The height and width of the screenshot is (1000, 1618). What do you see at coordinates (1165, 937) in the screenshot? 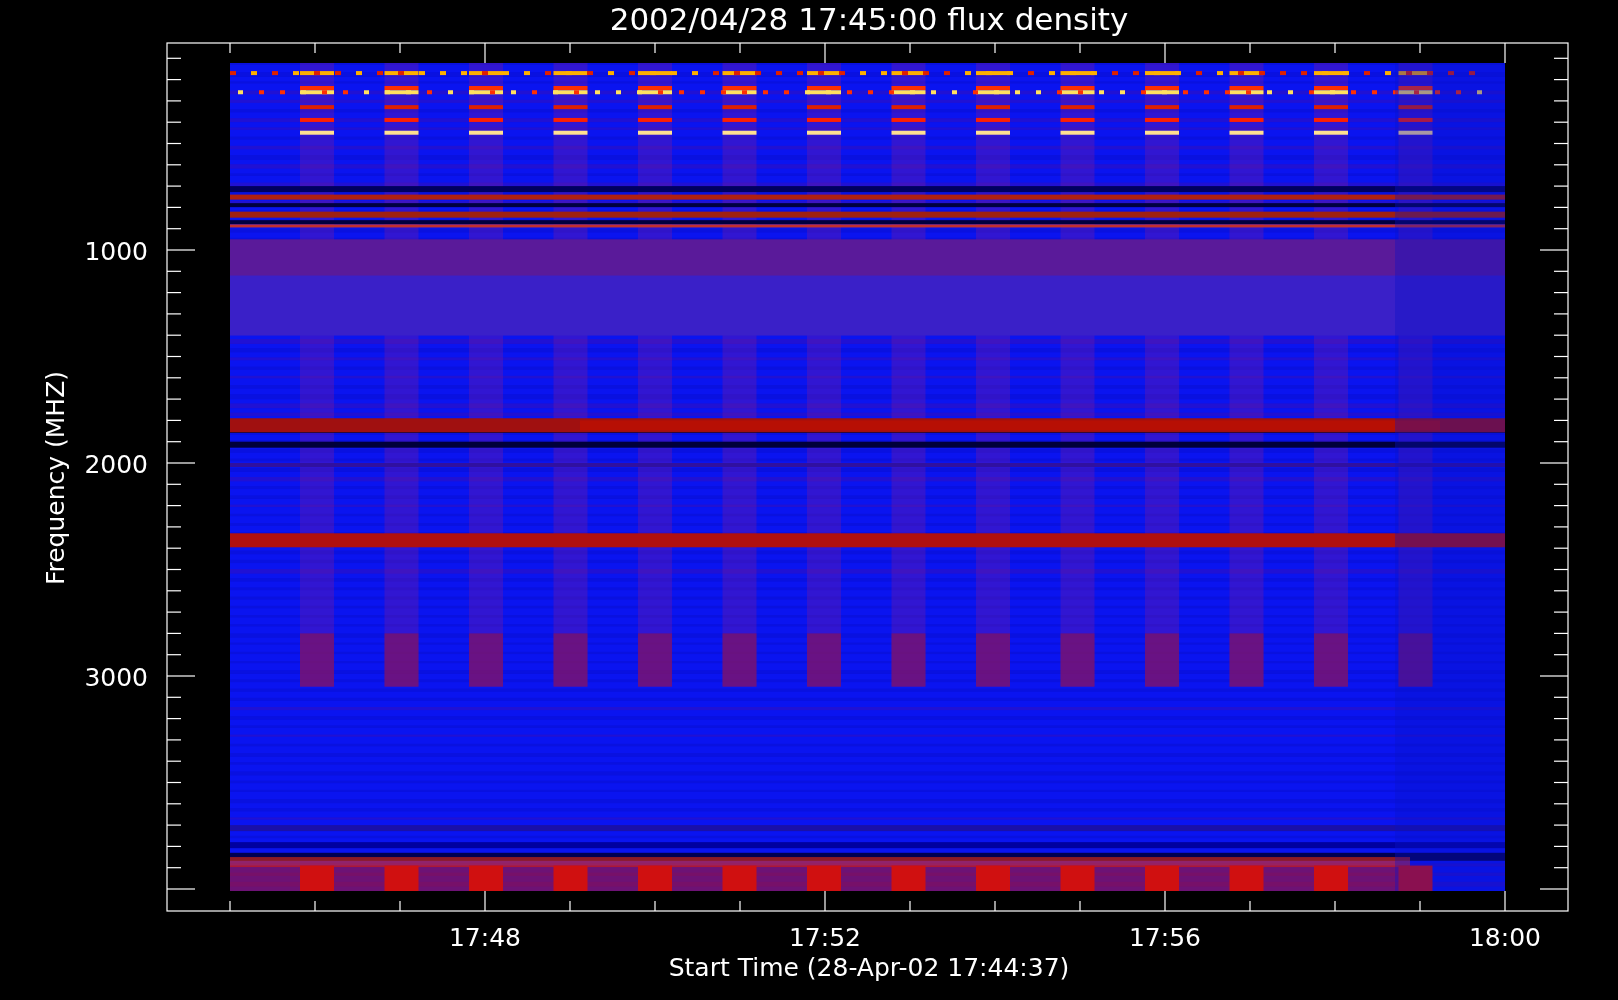
I see `x-tick-label: 17:56` at bounding box center [1165, 937].